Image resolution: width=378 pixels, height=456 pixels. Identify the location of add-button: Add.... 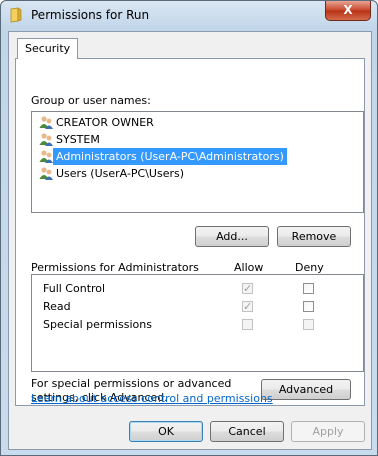
(232, 236).